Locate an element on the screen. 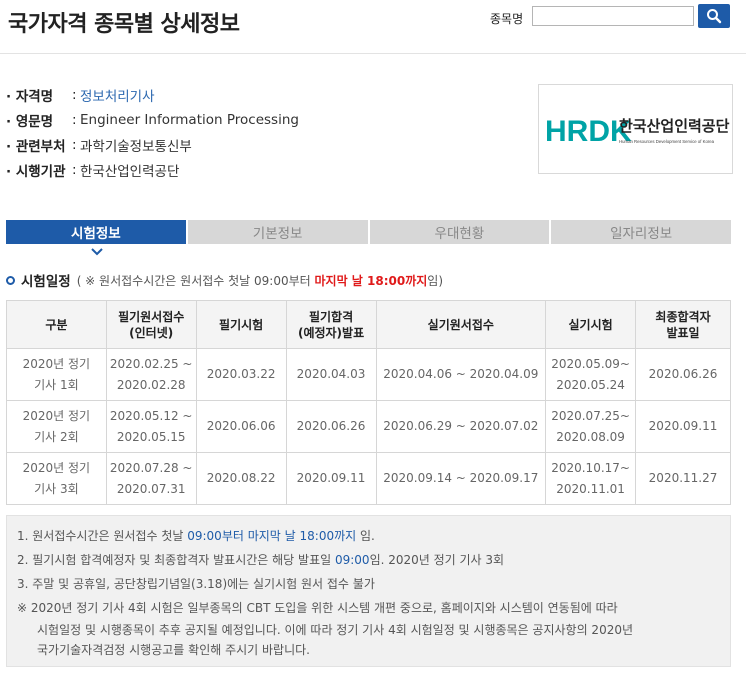 This screenshot has width=746, height=675. table-cell: 2020.05.12 ~2020.05.15 is located at coordinates (151, 426).